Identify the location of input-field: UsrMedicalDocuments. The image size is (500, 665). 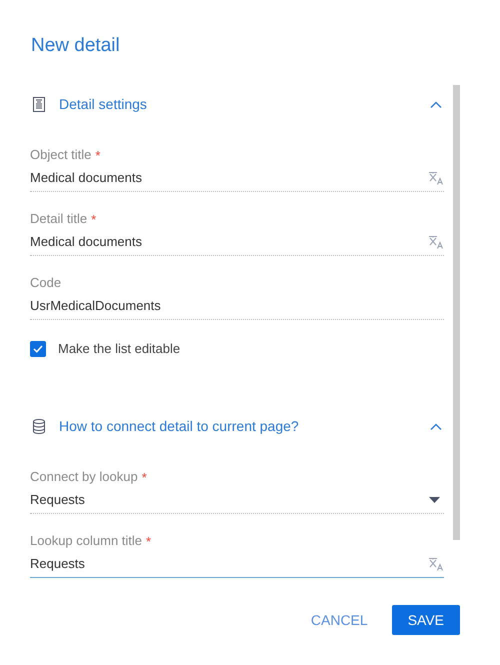
(237, 306).